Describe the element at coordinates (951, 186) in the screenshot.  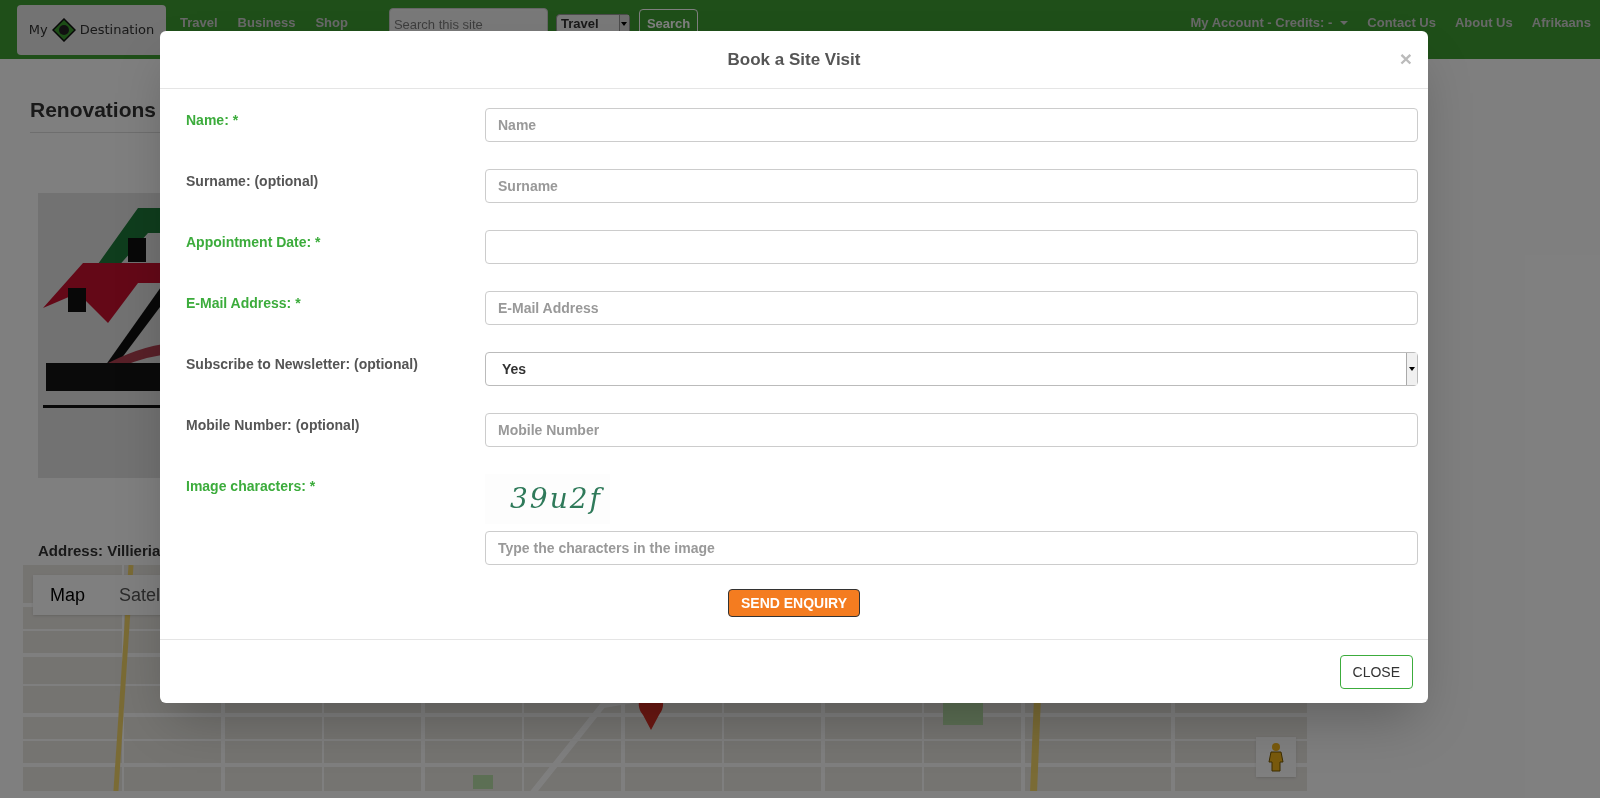
I see `input-field: Surname` at that location.